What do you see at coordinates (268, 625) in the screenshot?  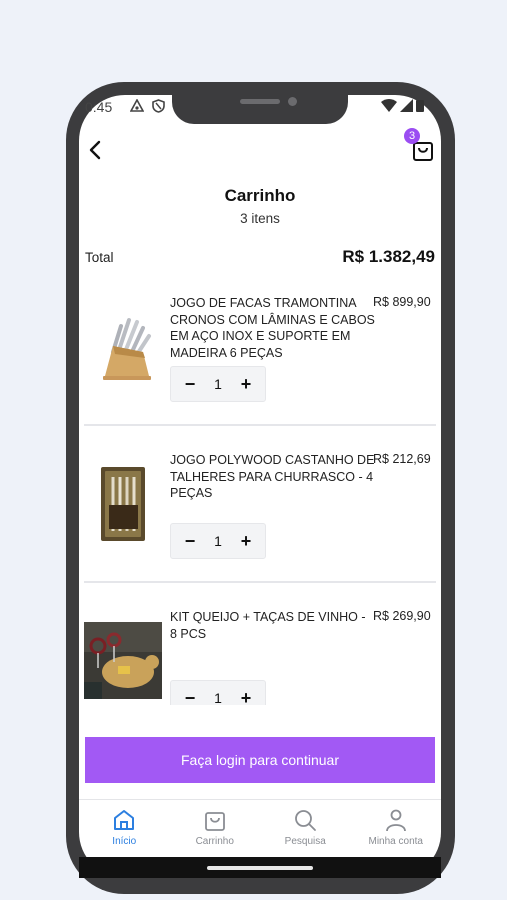 I see `item-name: KIT QUEIJO + TAÇAS DE VINHO - 8 PCS` at bounding box center [268, 625].